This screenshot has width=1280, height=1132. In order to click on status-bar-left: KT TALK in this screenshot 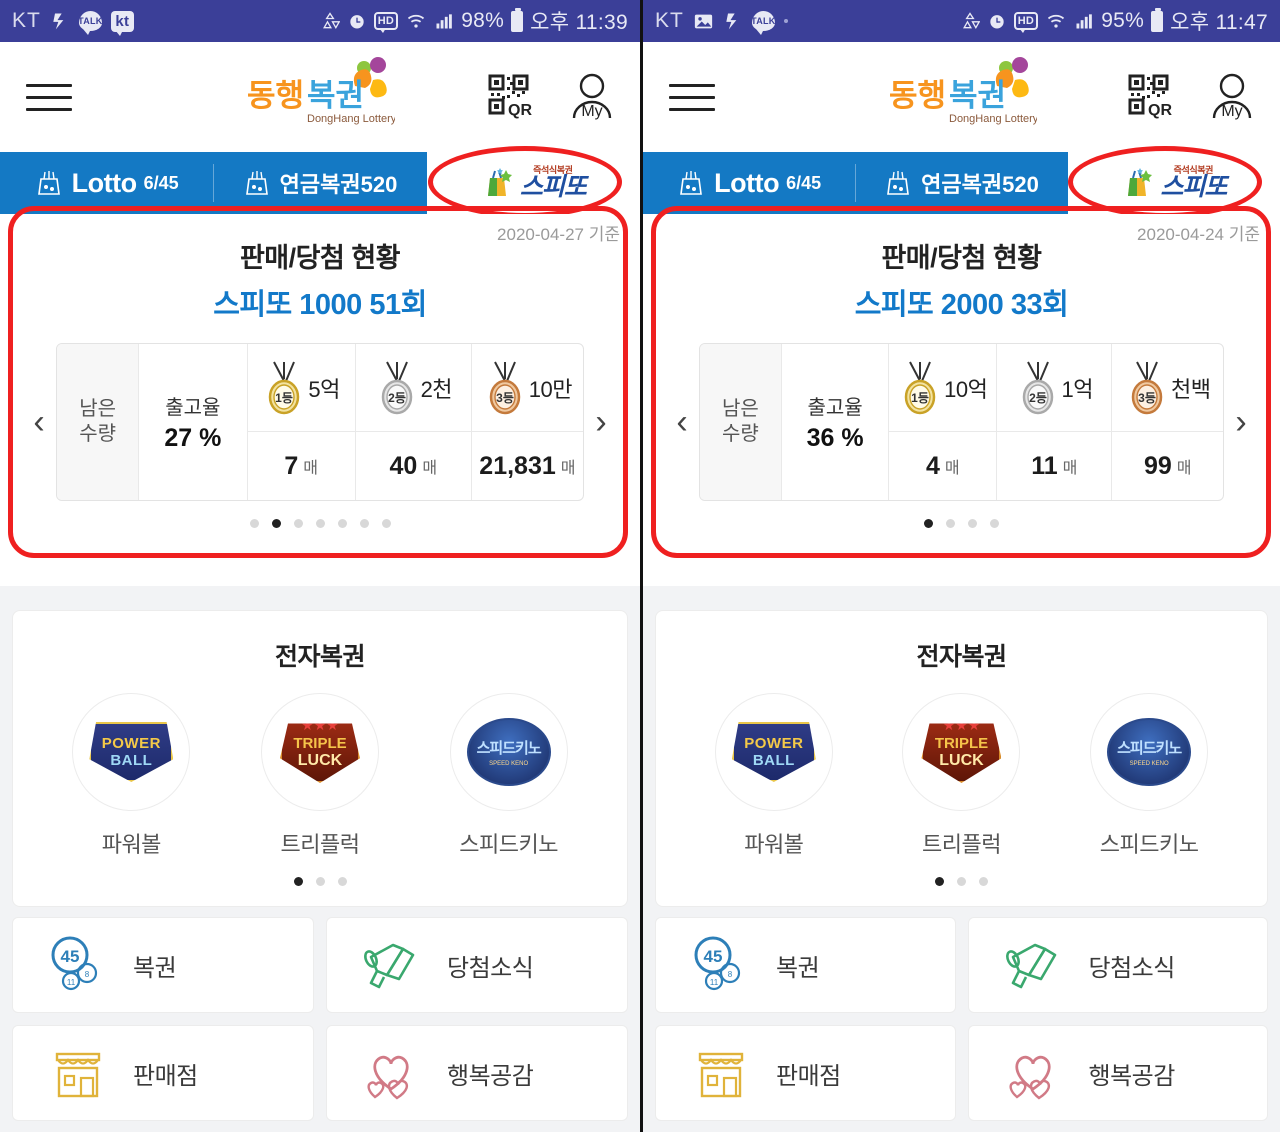, I will do `click(721, 22)`.